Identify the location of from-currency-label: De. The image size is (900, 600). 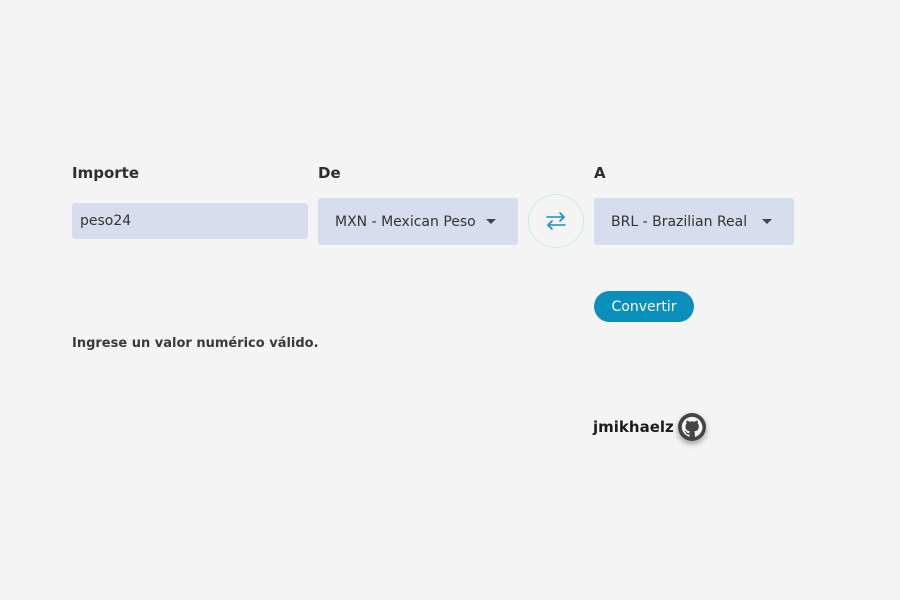
(329, 173).